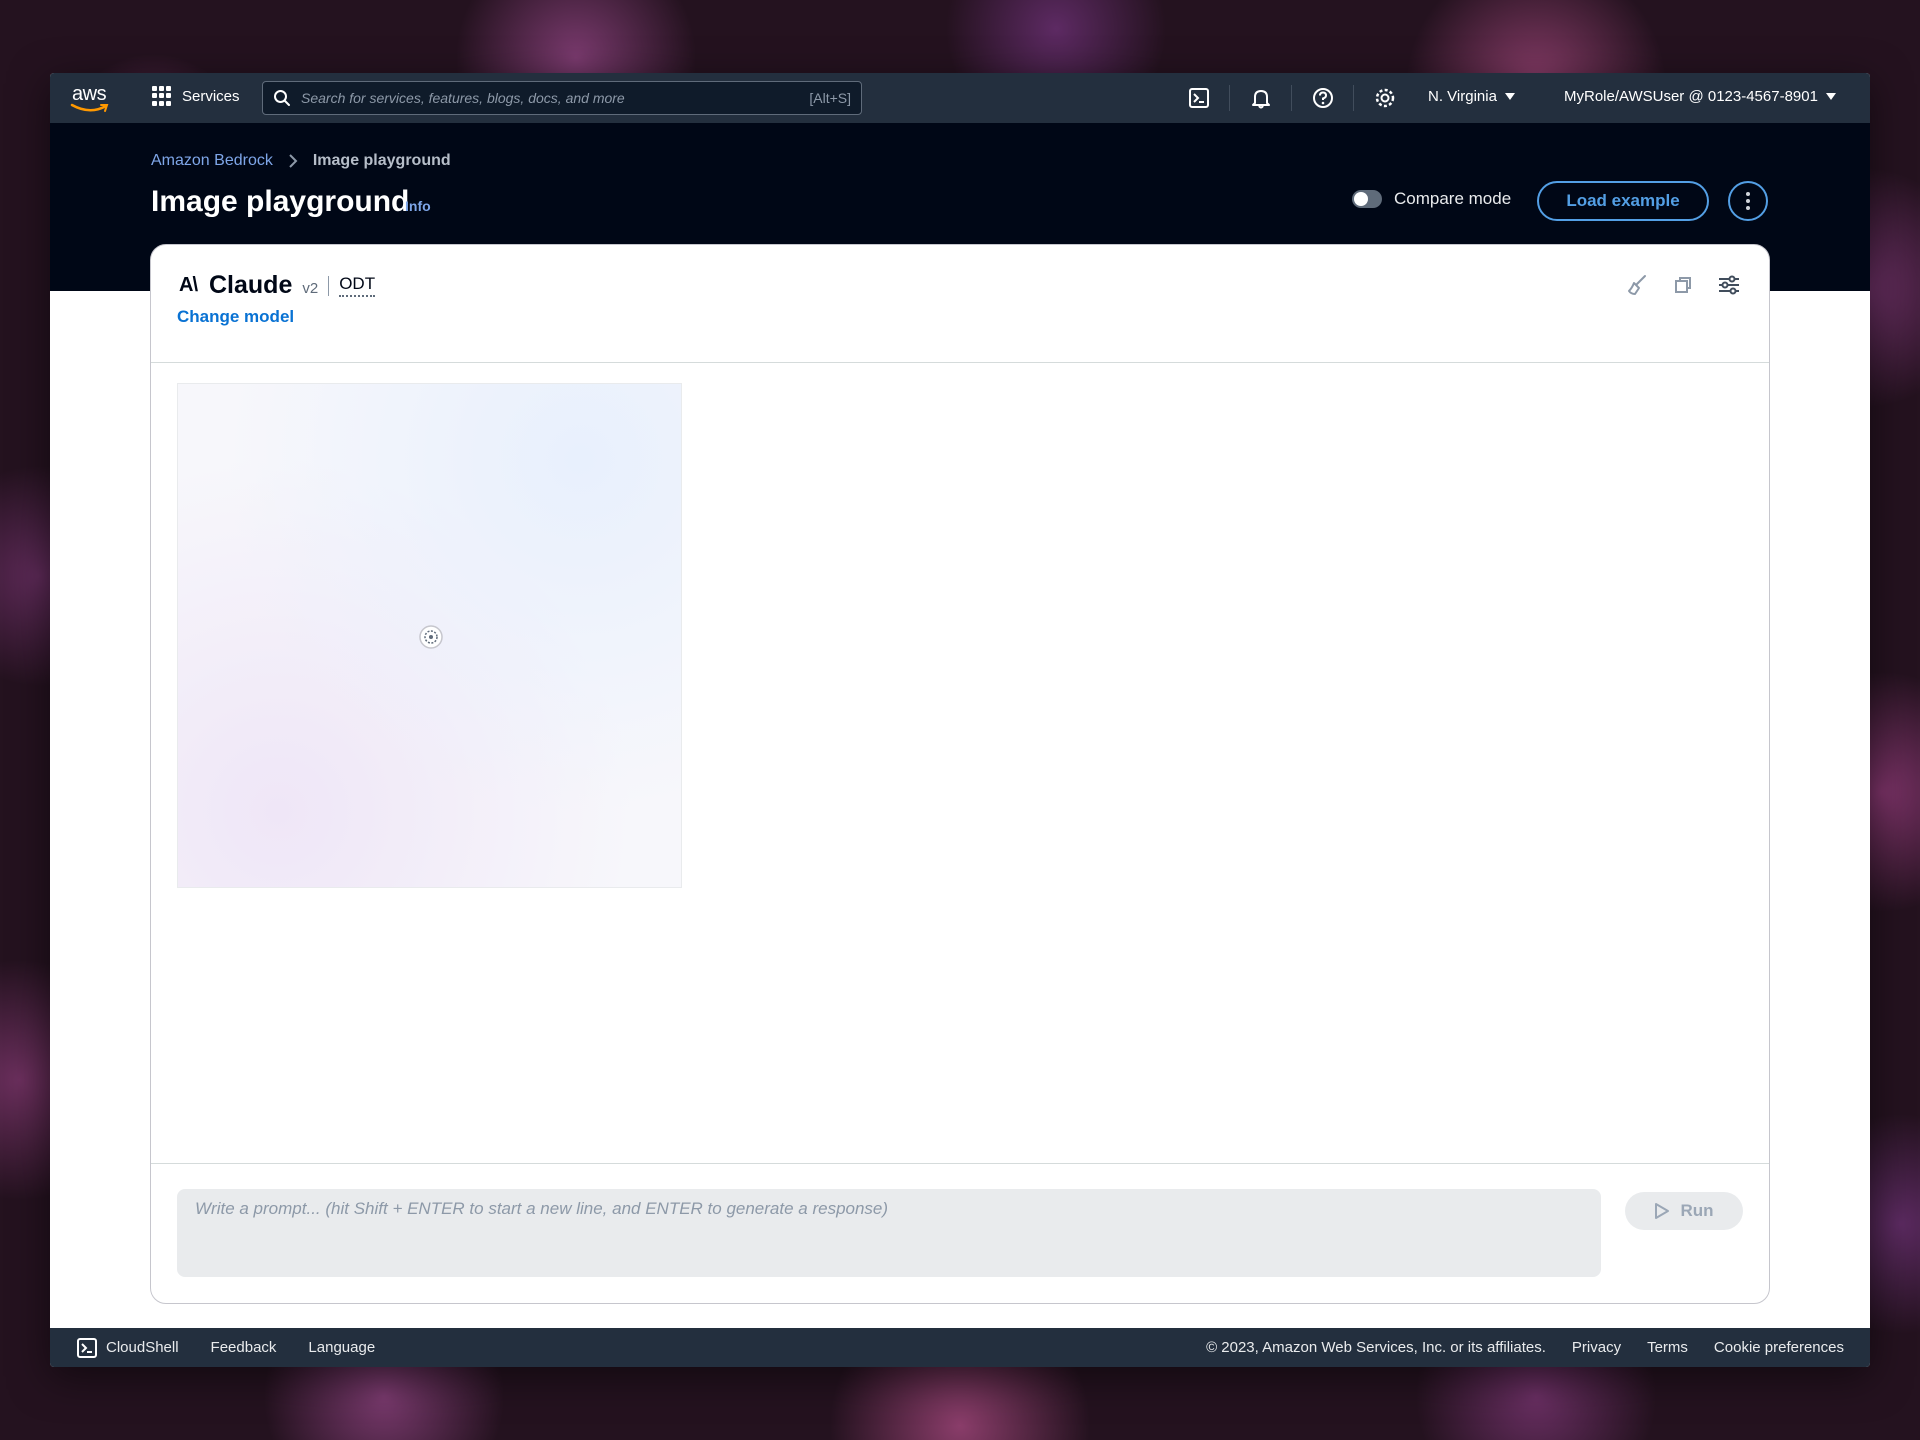  I want to click on footer-left: CloudShell Feedback Language, so click(225, 1348).